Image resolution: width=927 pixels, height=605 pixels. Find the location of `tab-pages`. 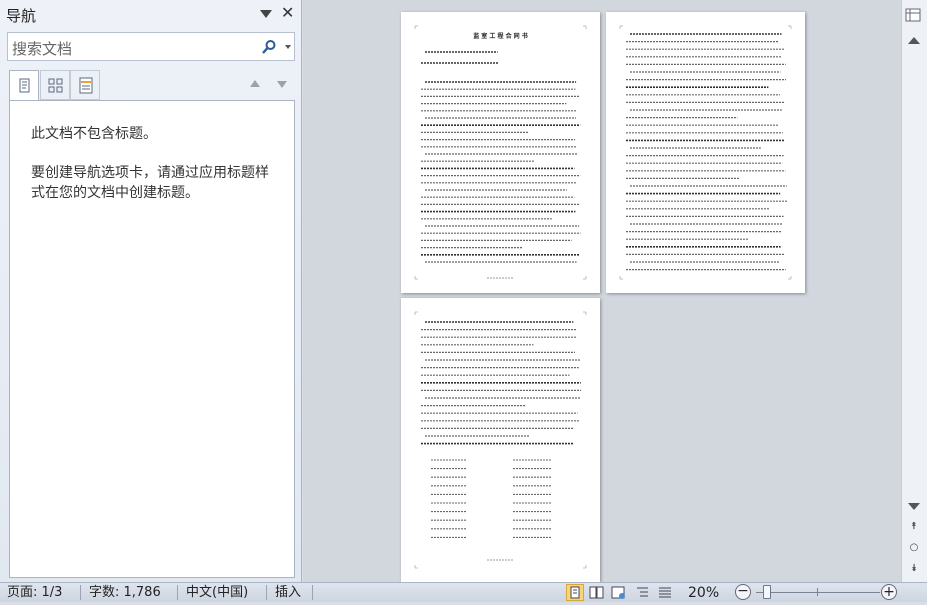

tab-pages is located at coordinates (55, 85).